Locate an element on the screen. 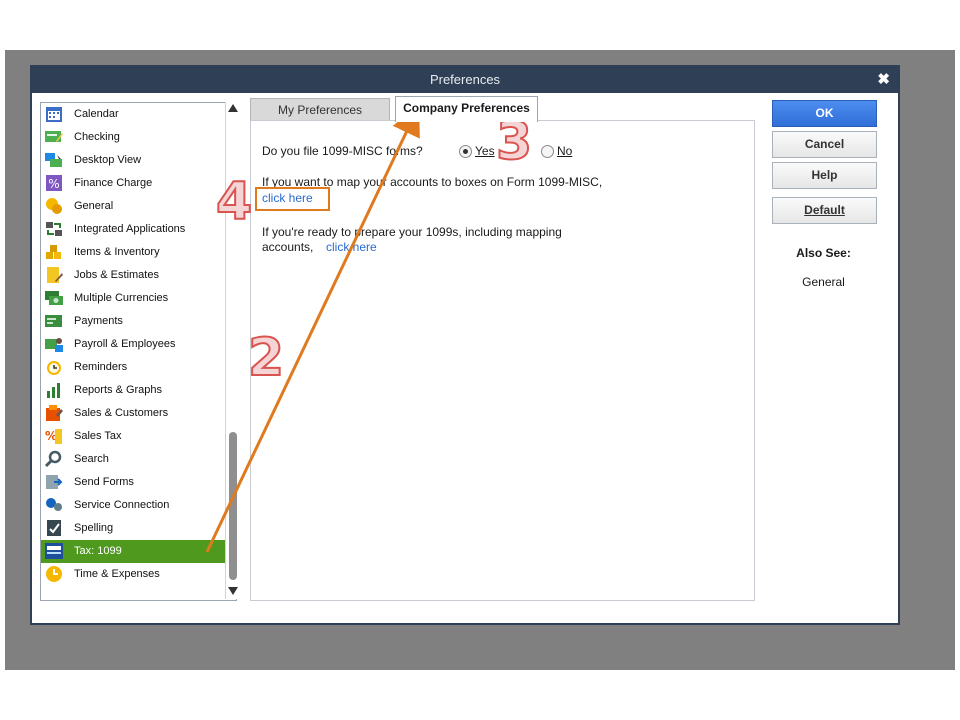 This screenshot has height=720, width=960. sidebar-item-label: Integrated Applications is located at coordinates (130, 229).